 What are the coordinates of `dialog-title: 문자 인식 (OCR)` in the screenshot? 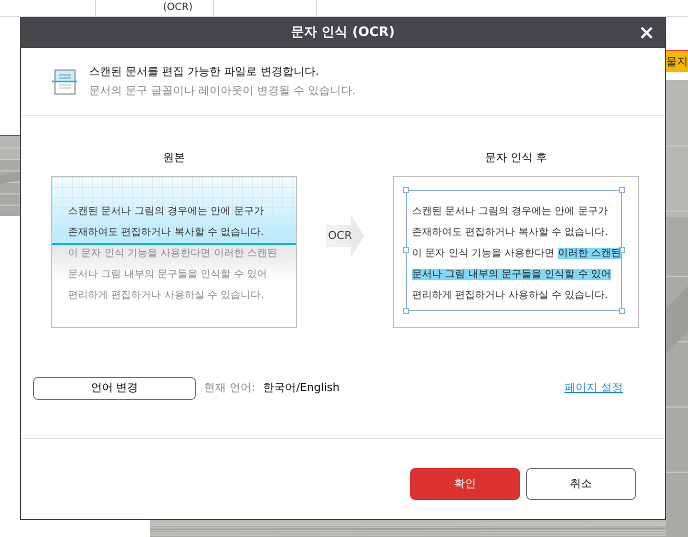 It's located at (343, 33).